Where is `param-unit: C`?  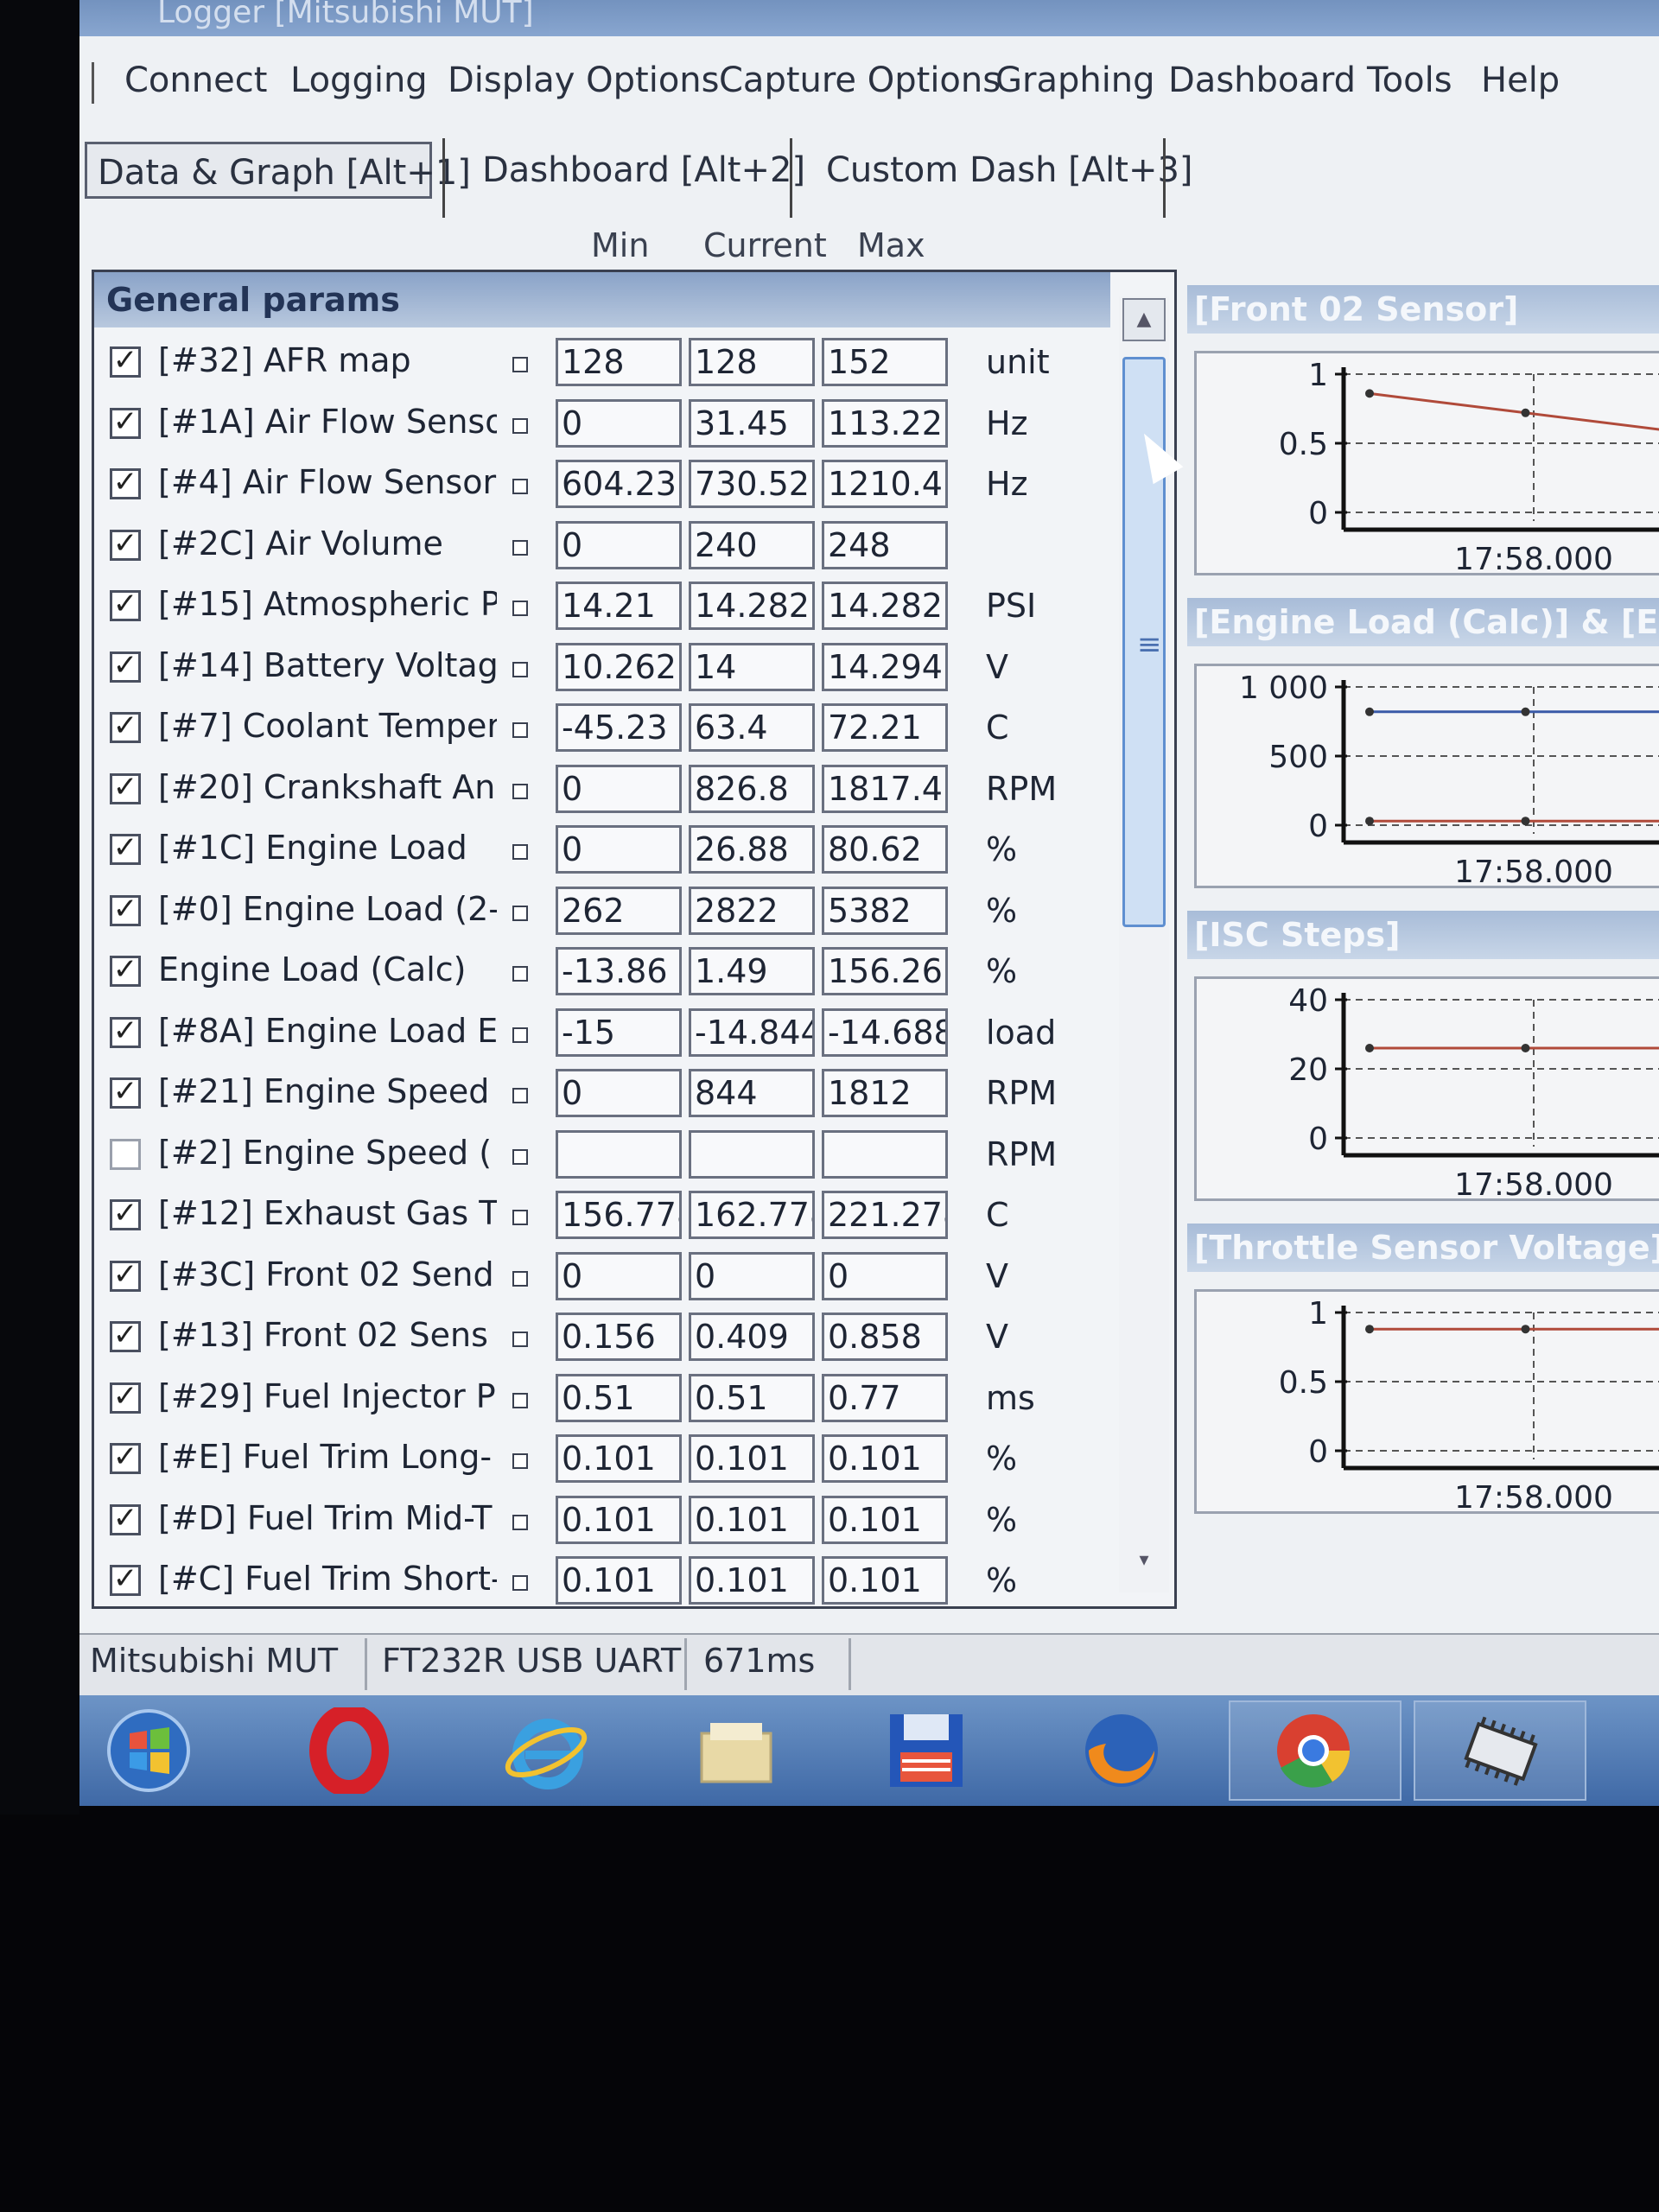 param-unit: C is located at coordinates (998, 728).